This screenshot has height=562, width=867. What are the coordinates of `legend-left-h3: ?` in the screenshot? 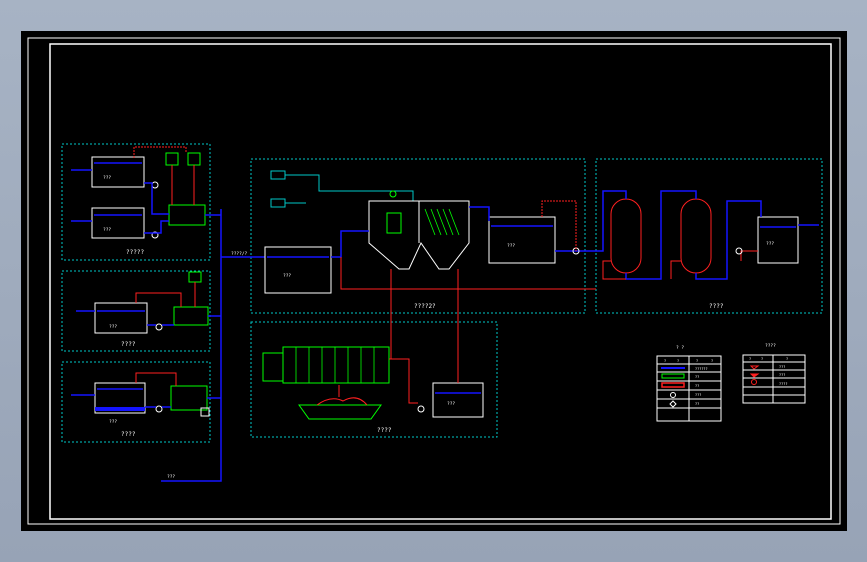 It's located at (712, 361).